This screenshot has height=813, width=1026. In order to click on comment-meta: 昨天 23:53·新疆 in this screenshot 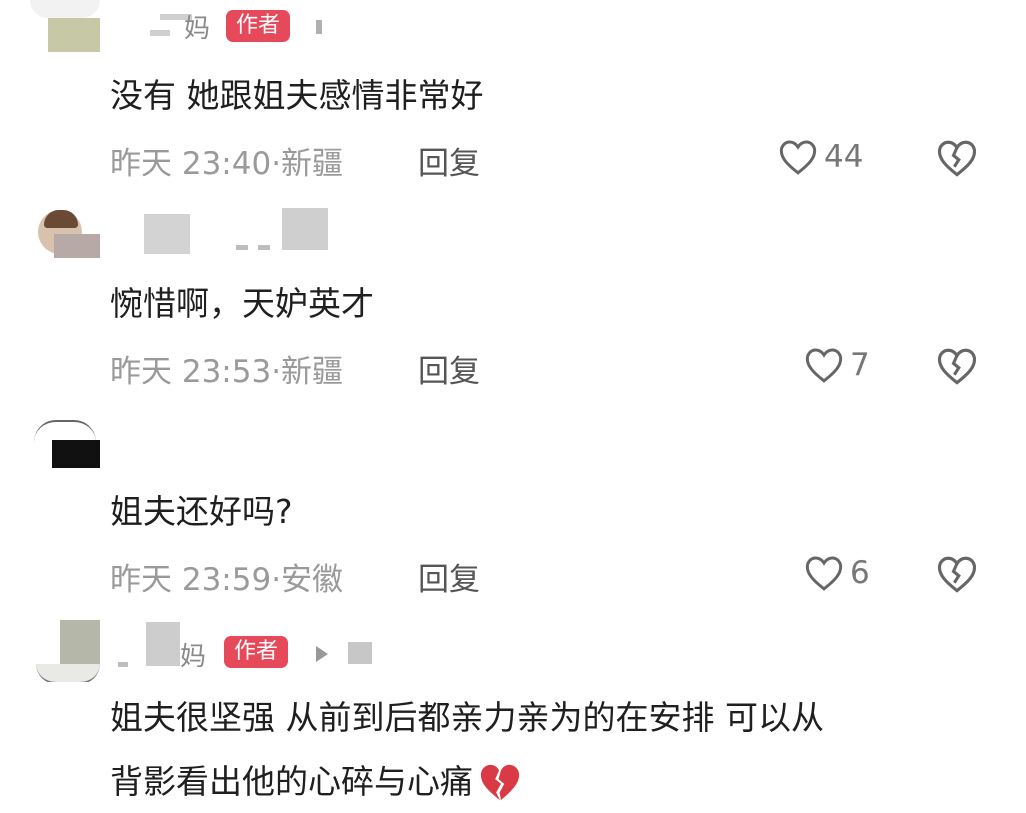, I will do `click(227, 372)`.